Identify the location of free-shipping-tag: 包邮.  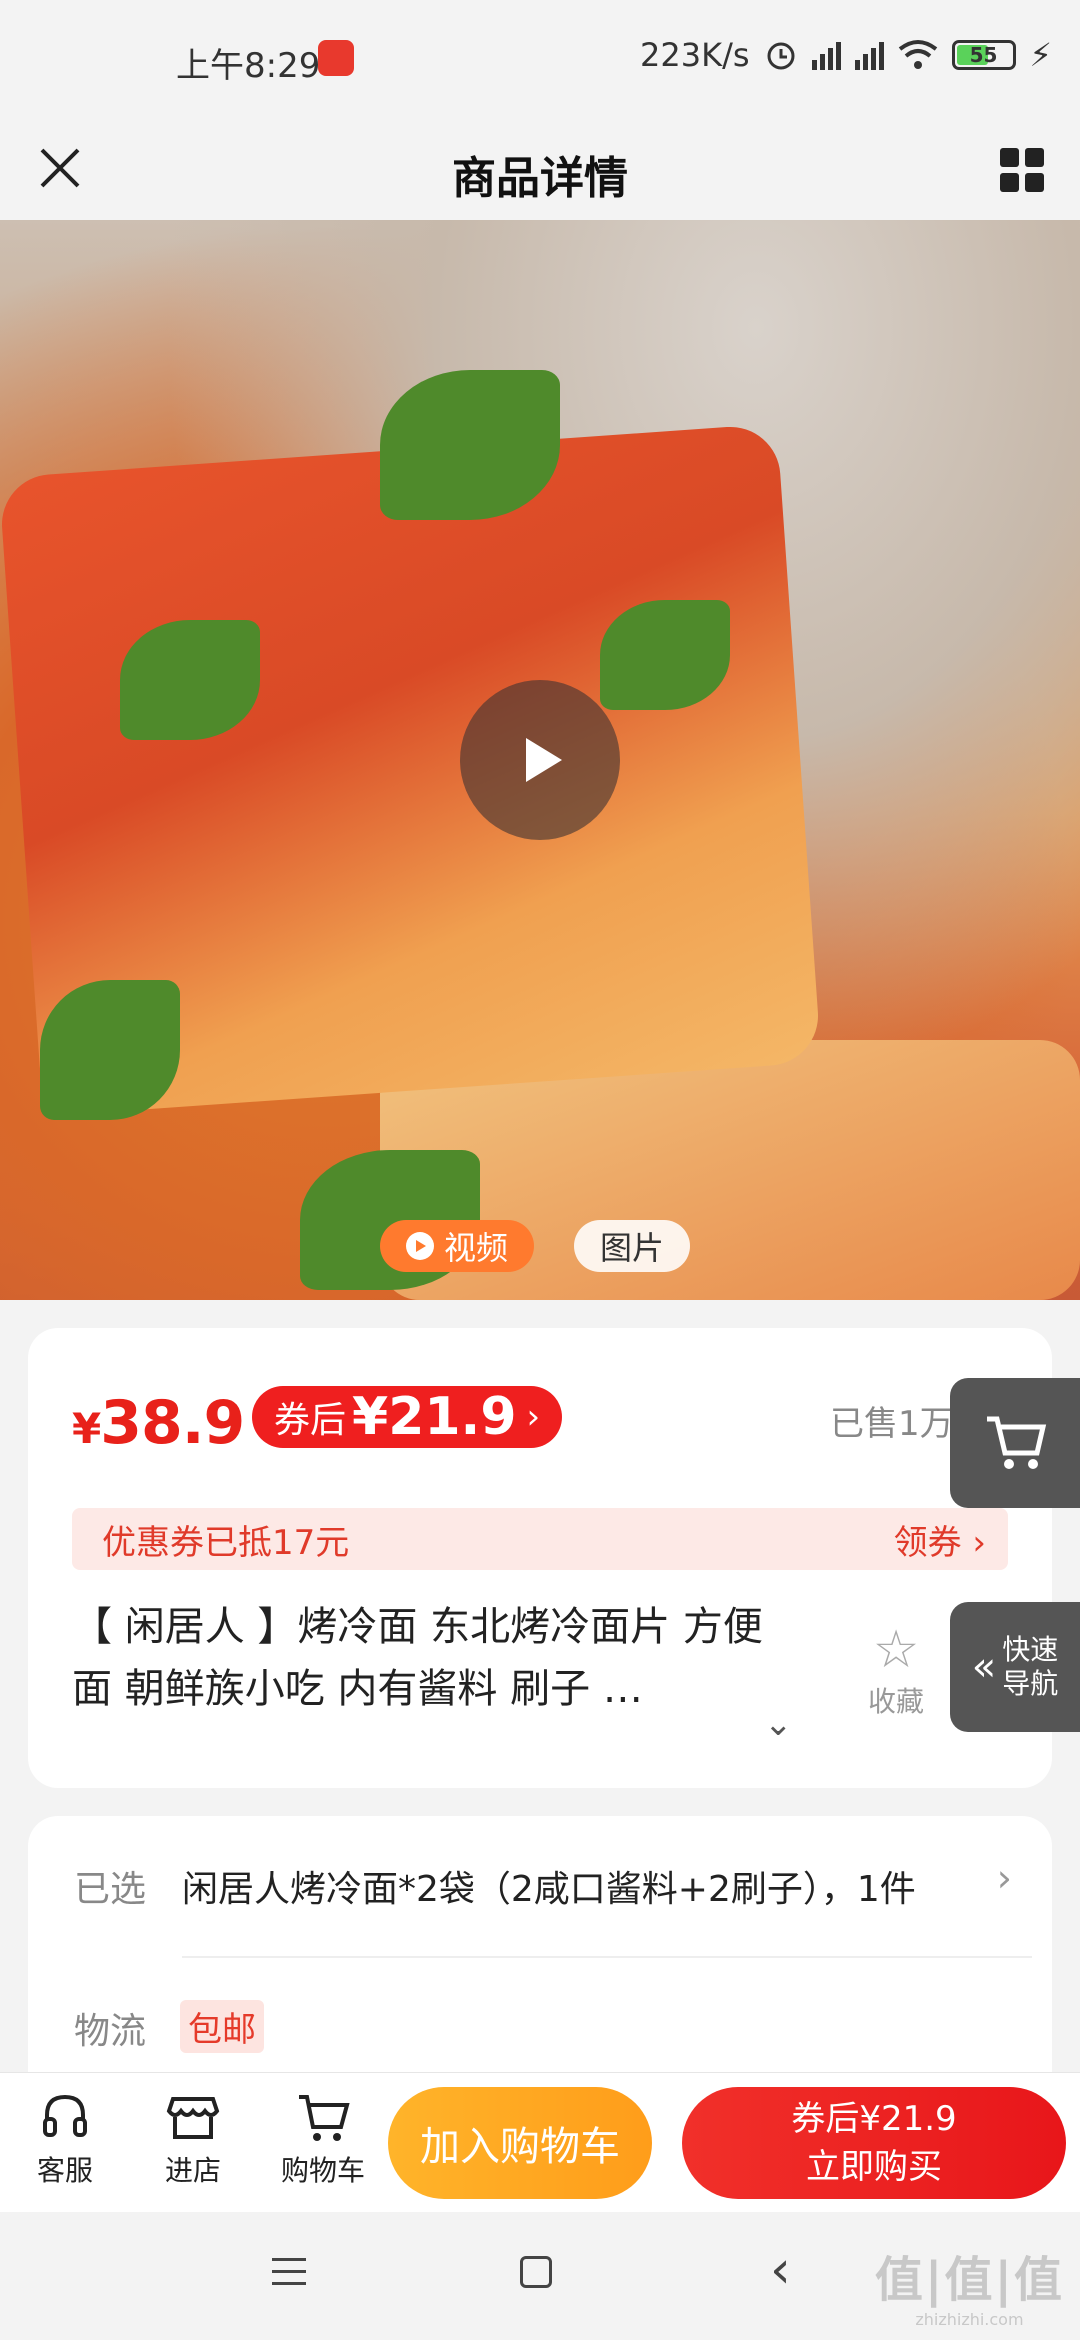
(222, 2026).